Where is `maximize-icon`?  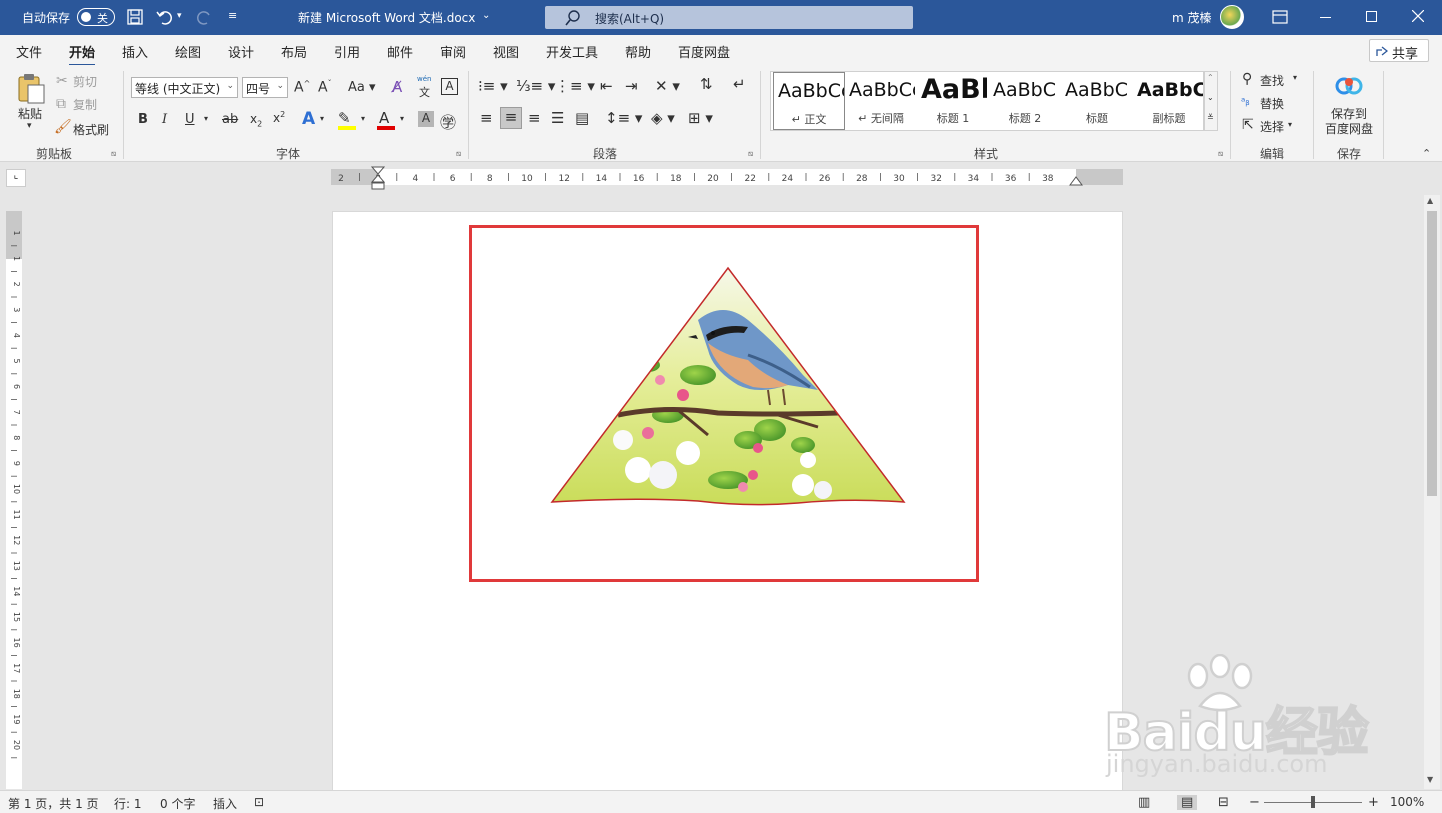
maximize-icon is located at coordinates (1371, 16).